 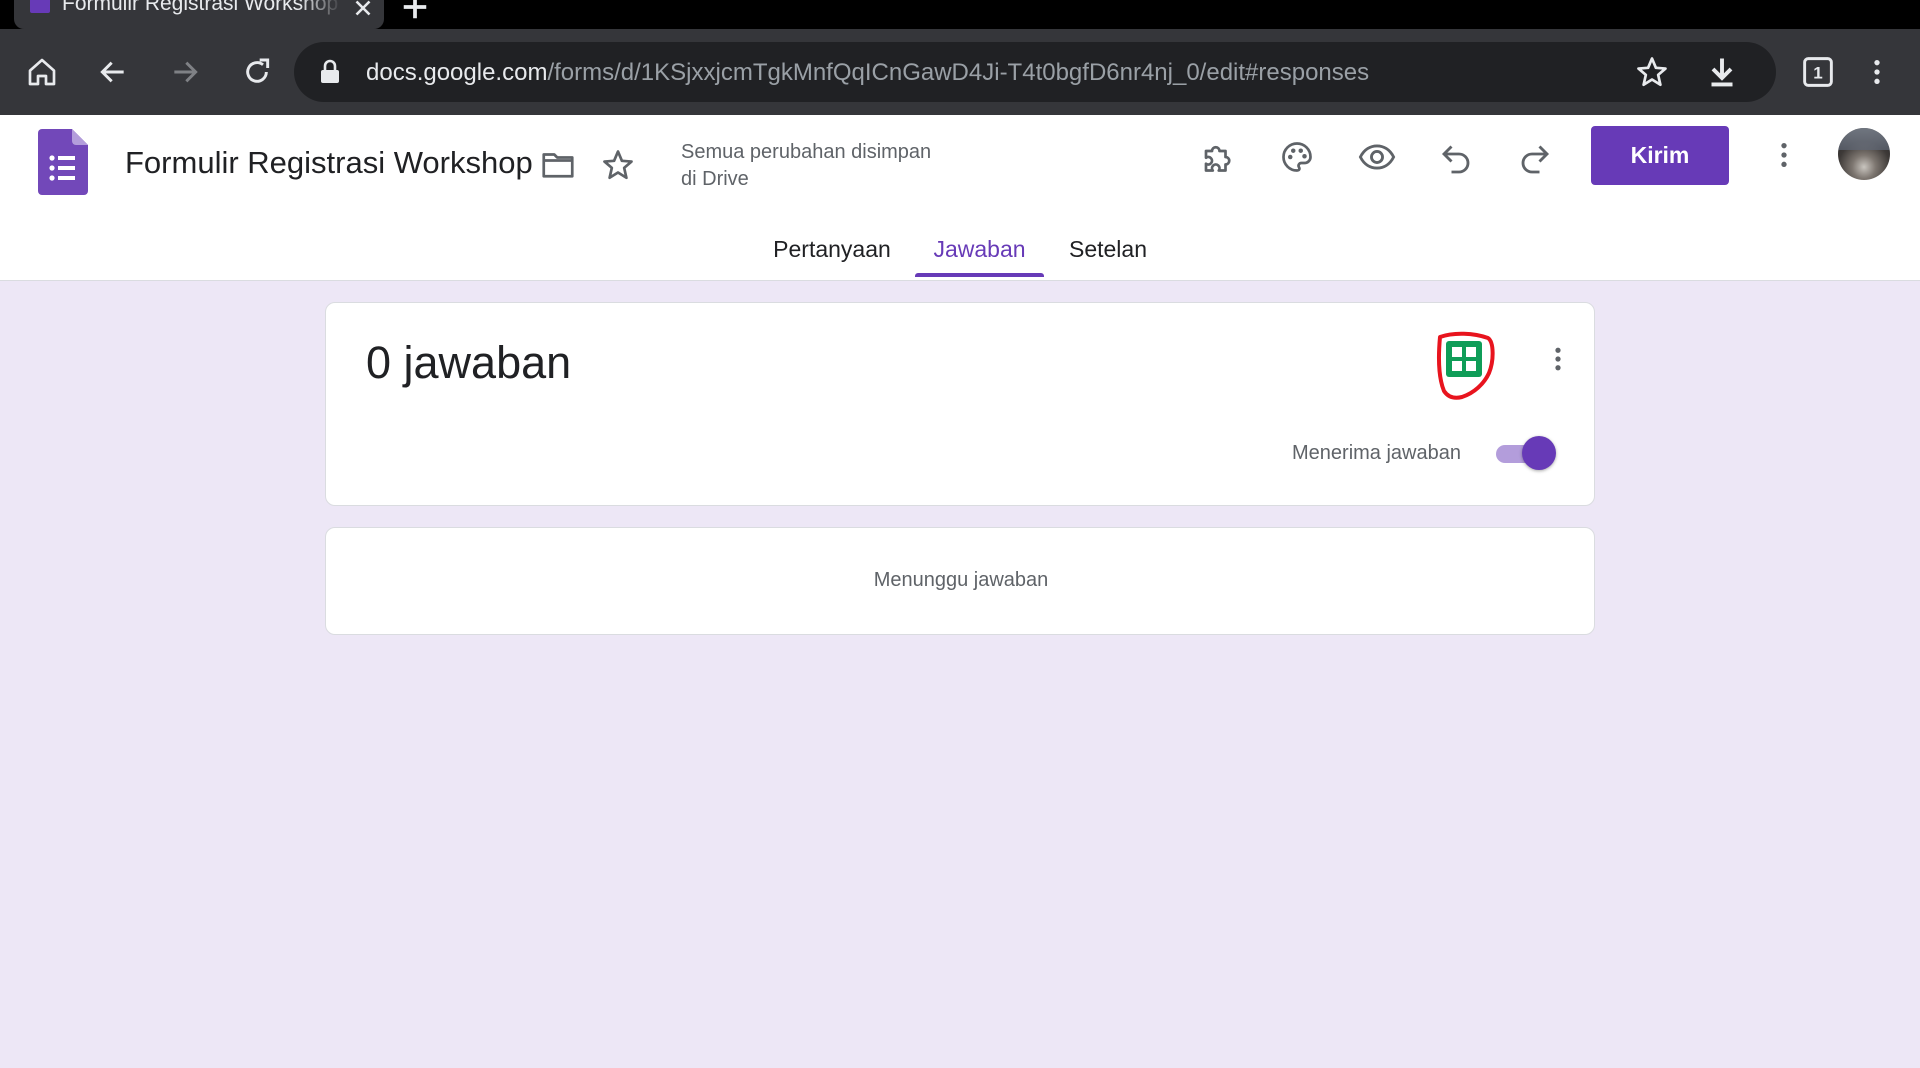 I want to click on browser-tab-title: Formulir Registrasi Workshop, so click(x=200, y=7).